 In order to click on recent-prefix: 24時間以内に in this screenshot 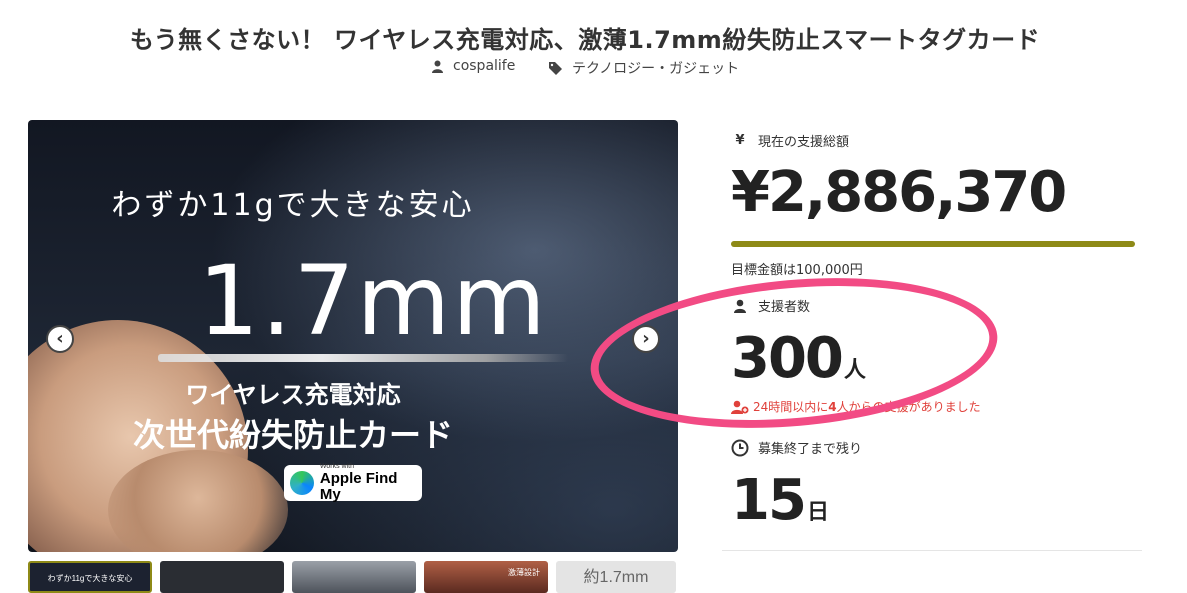, I will do `click(791, 407)`.